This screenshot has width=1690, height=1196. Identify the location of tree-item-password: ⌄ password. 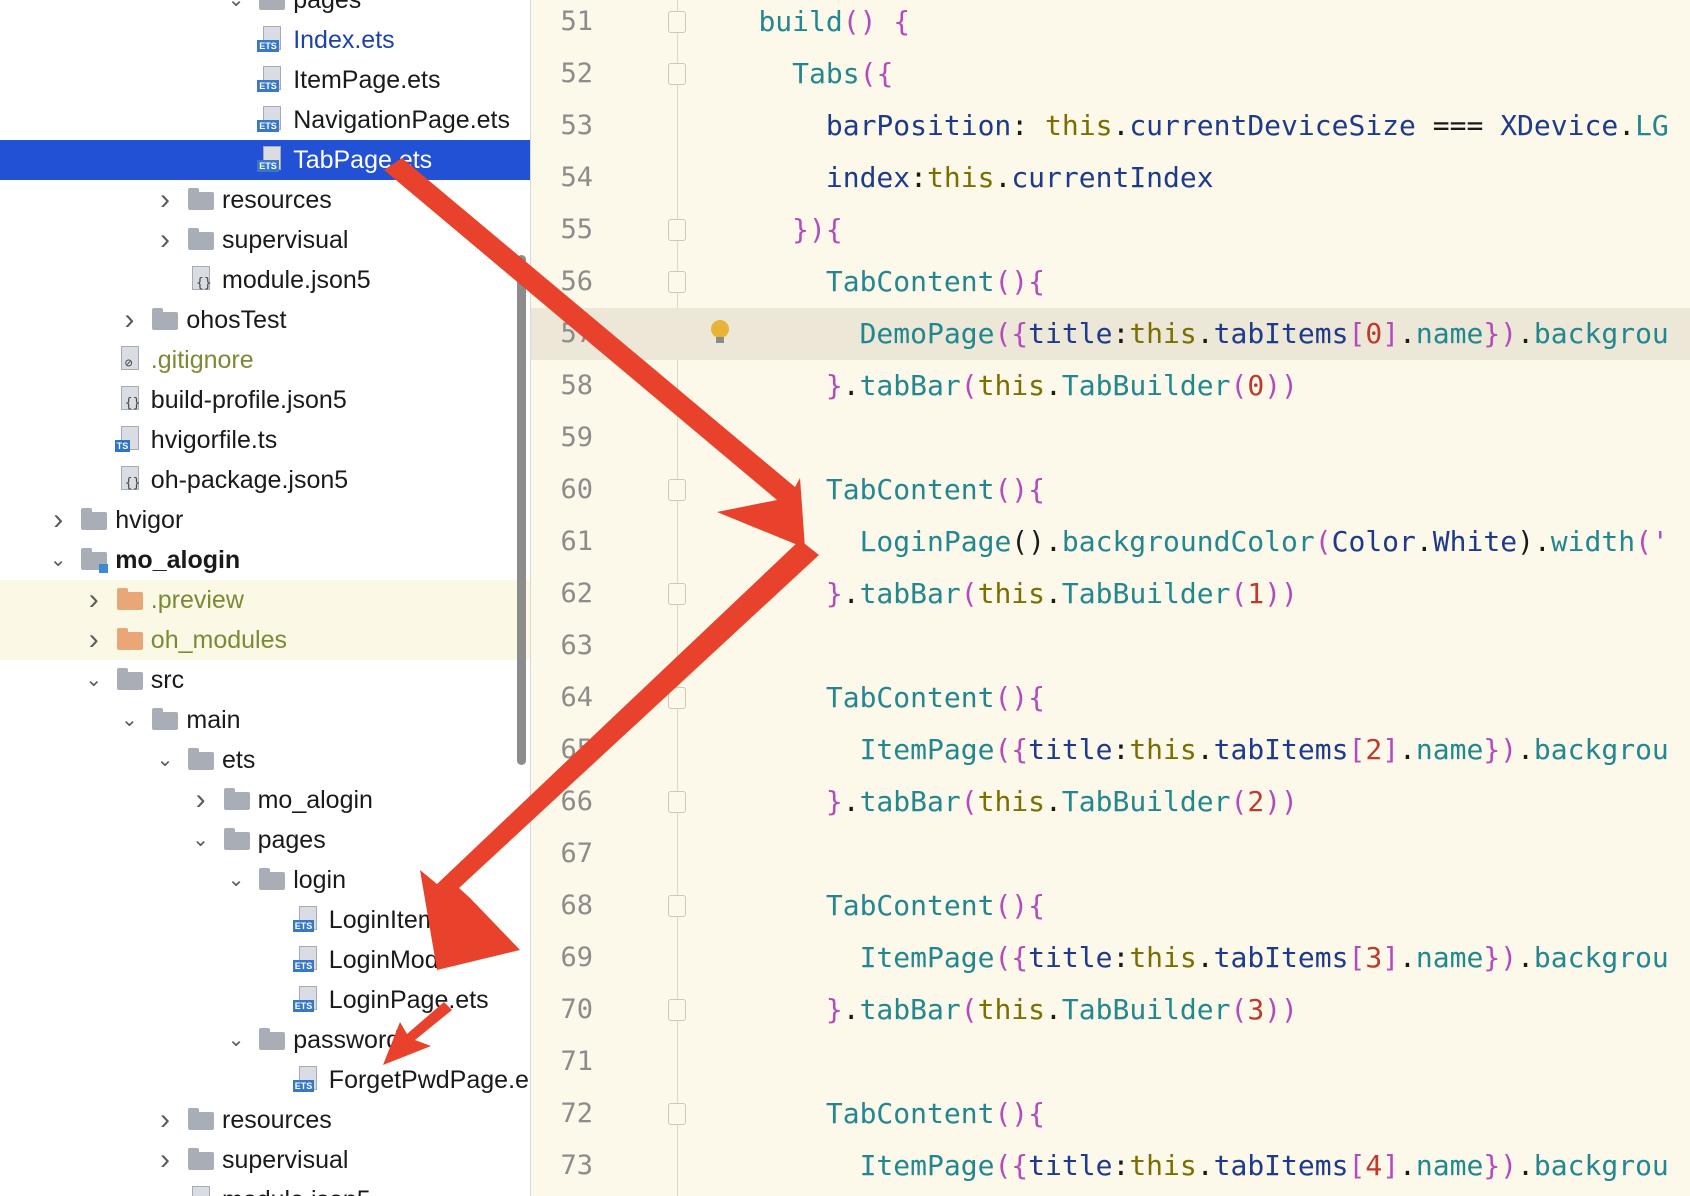
(265, 1040).